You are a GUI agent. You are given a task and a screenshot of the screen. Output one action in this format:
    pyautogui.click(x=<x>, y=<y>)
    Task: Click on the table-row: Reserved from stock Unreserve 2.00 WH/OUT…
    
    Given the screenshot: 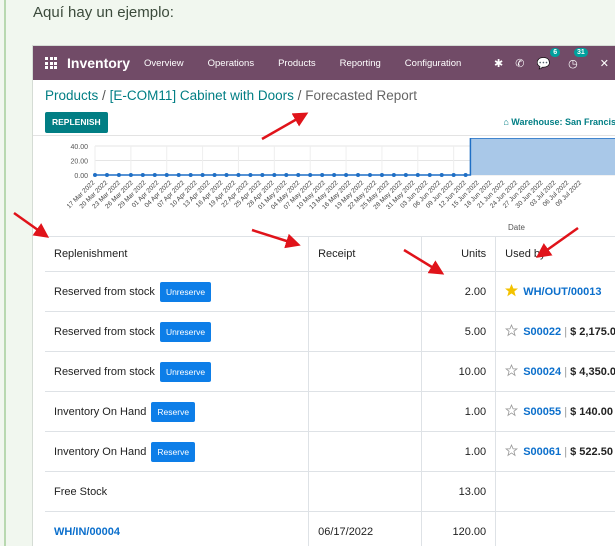 What is the action you would take?
    pyautogui.click(x=330, y=291)
    